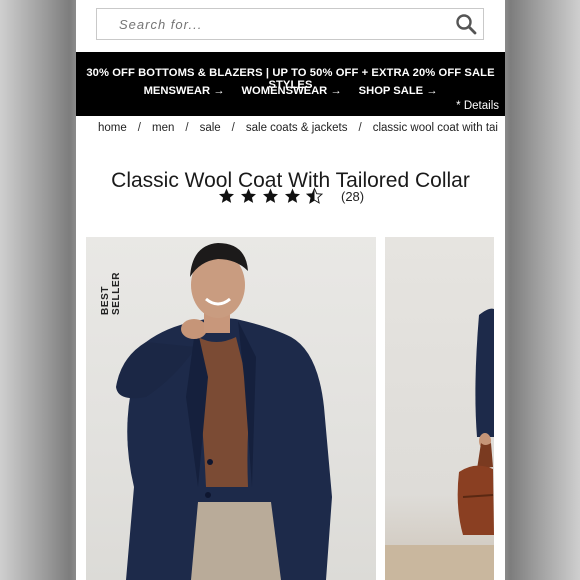  What do you see at coordinates (477, 106) in the screenshot?
I see `details-link: * Details` at bounding box center [477, 106].